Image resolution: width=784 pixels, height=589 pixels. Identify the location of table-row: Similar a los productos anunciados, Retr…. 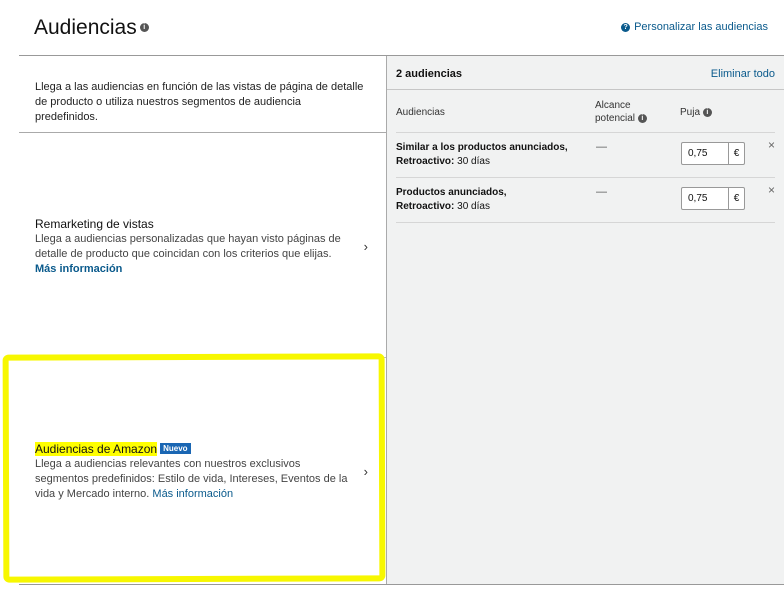
(585, 154).